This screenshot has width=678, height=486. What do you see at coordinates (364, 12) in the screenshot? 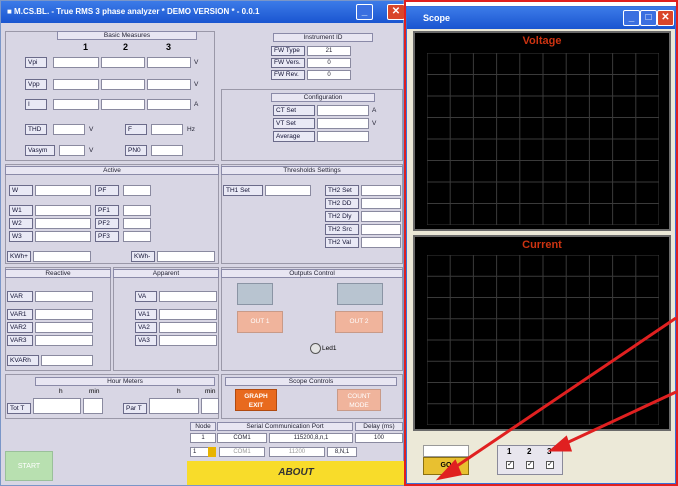
I see `minimize-button: _` at bounding box center [364, 12].